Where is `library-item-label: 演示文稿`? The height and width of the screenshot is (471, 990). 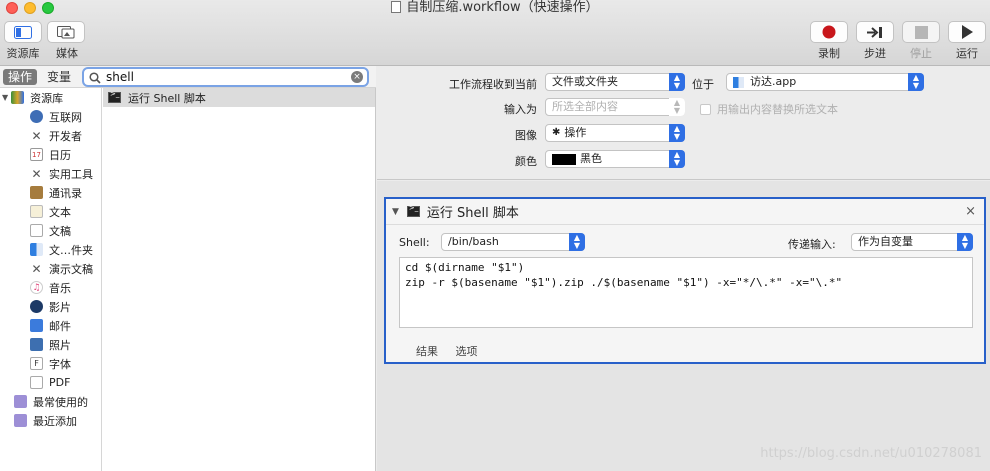 library-item-label: 演示文稿 is located at coordinates (71, 269).